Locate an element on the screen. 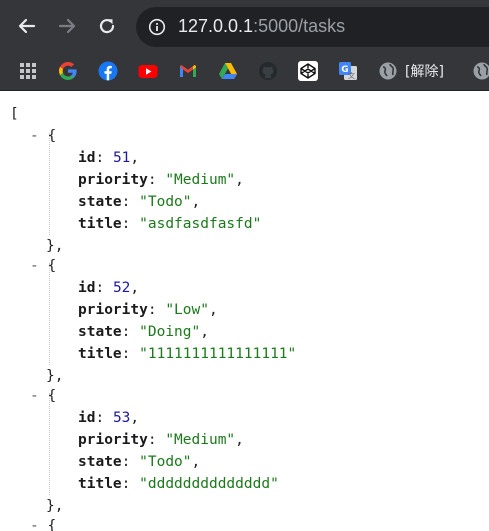 The width and height of the screenshot is (489, 531). json-field-id: id: 53, is located at coordinates (109, 418).